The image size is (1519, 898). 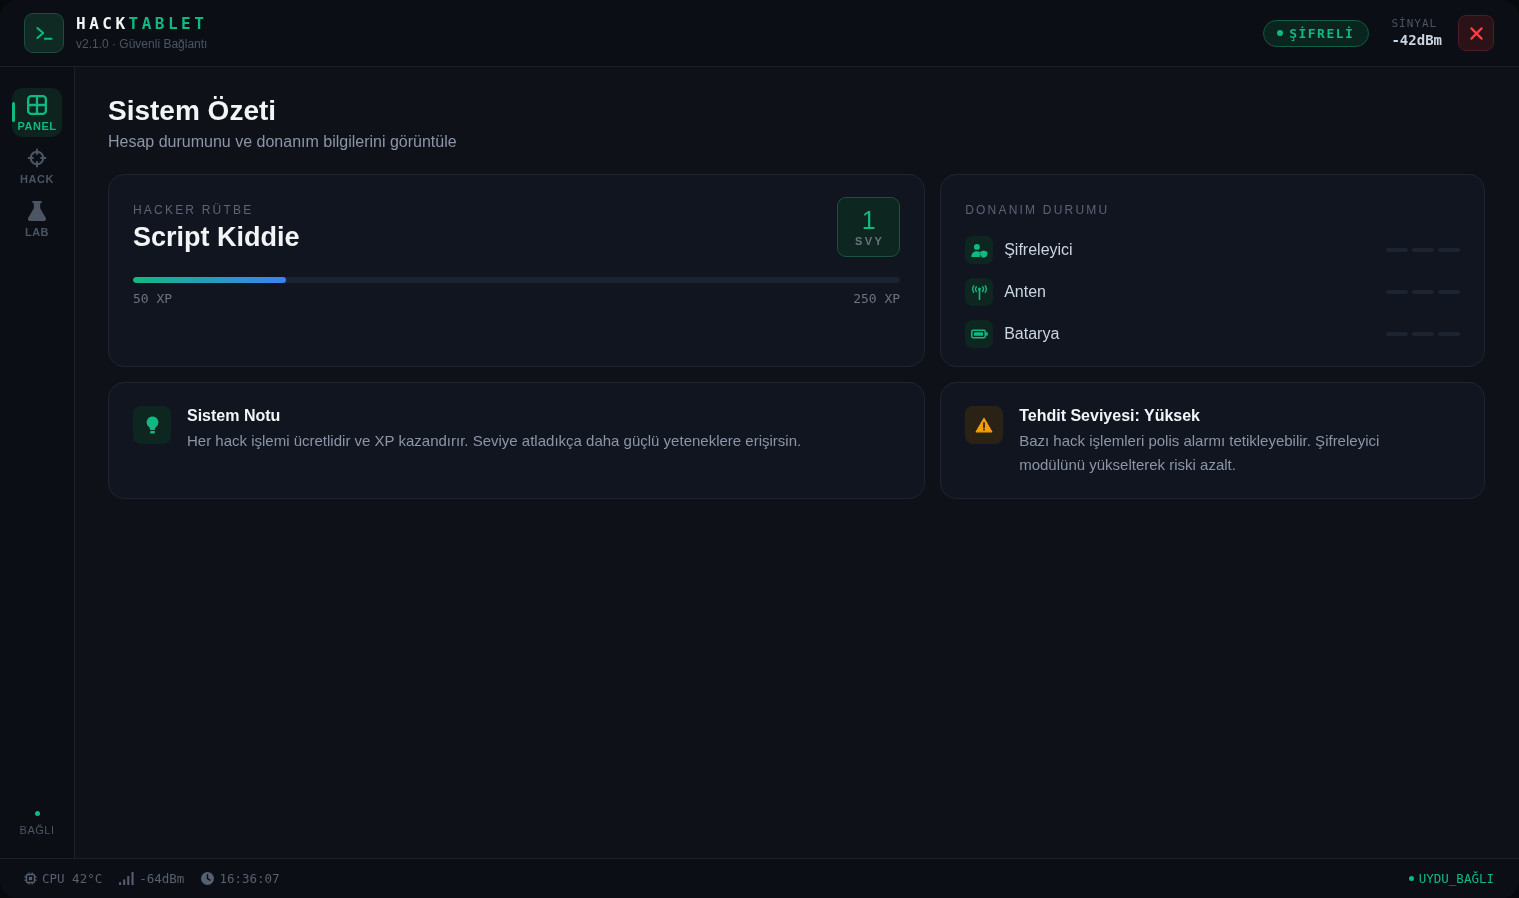 I want to click on level-label: SVY, so click(x=869, y=241).